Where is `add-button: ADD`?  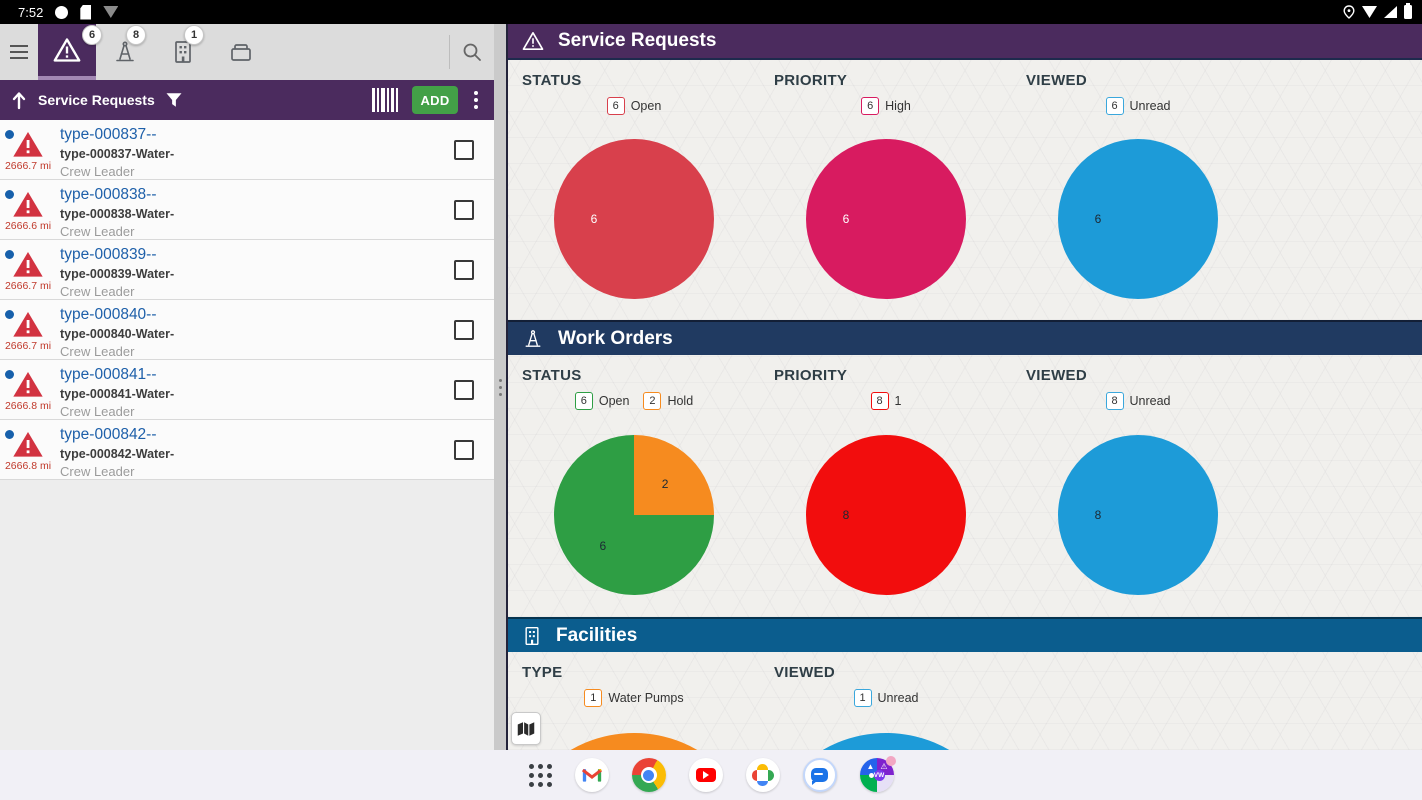 add-button: ADD is located at coordinates (435, 100).